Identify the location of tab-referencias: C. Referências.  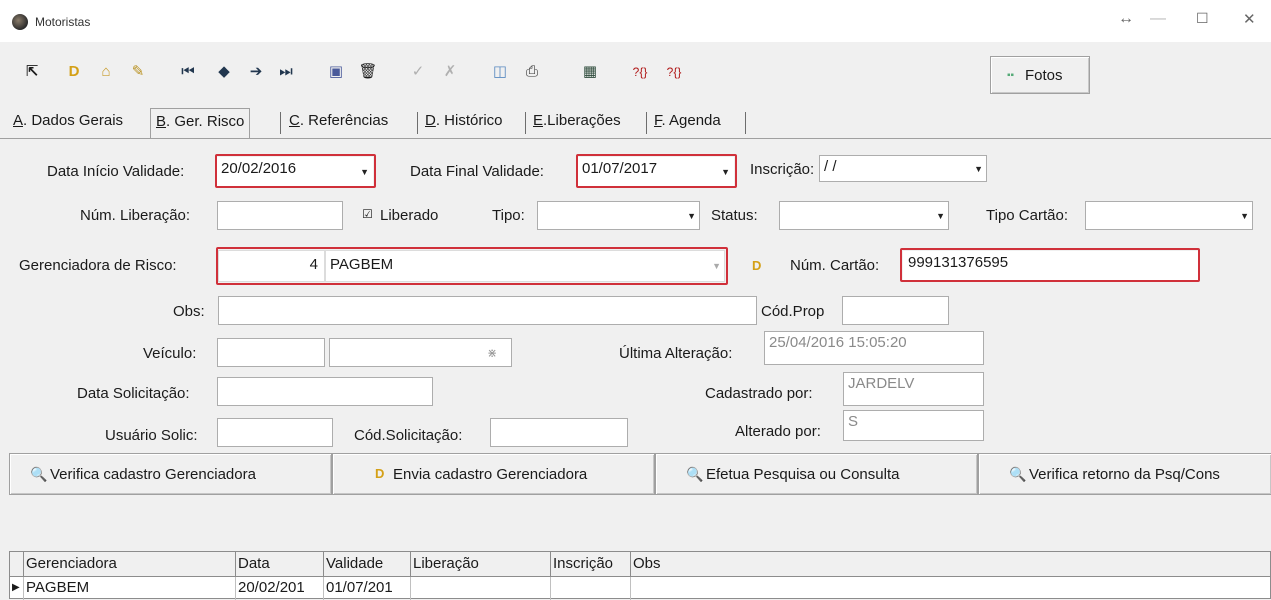
(338, 123).